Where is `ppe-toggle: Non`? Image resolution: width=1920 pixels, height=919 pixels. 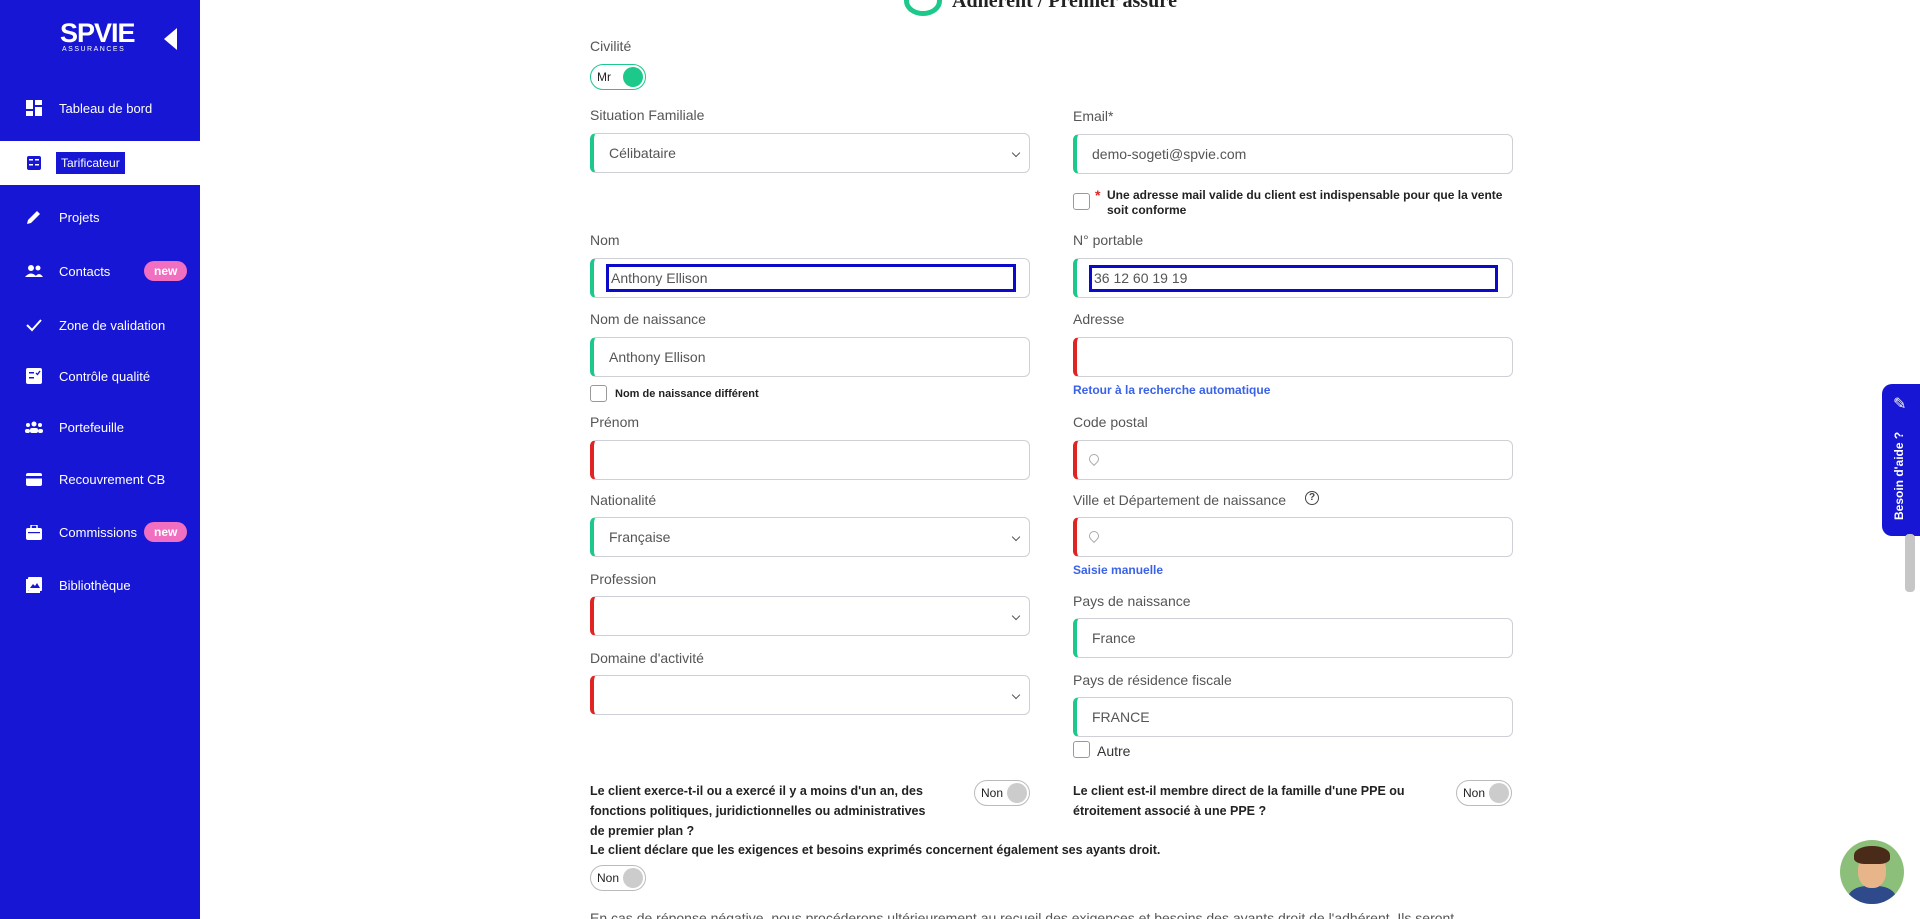
ppe-toggle: Non is located at coordinates (1002, 793).